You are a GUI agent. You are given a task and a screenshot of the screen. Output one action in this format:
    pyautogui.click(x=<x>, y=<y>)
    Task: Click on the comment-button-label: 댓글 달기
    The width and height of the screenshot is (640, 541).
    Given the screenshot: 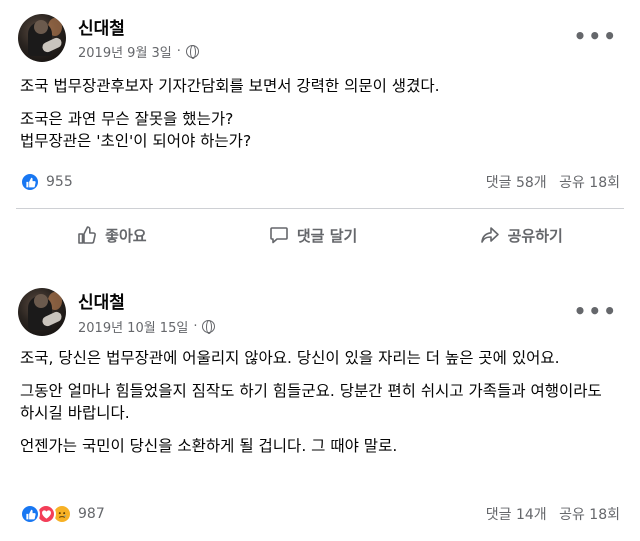 What is the action you would take?
    pyautogui.click(x=327, y=235)
    